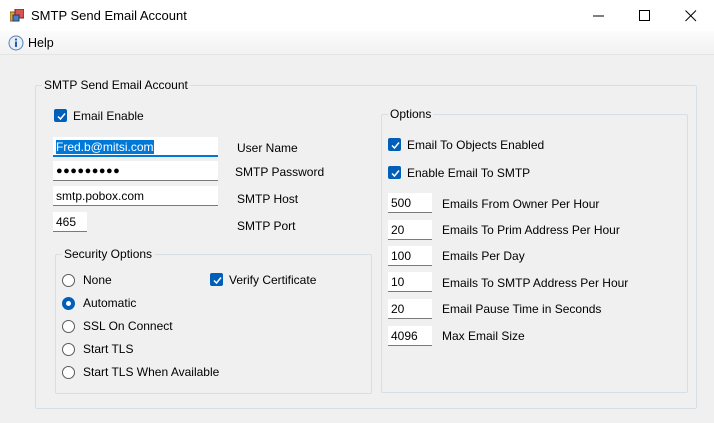 This screenshot has height=423, width=714. Describe the element at coordinates (410, 256) in the screenshot. I see `emails-per-day-input: 100` at that location.